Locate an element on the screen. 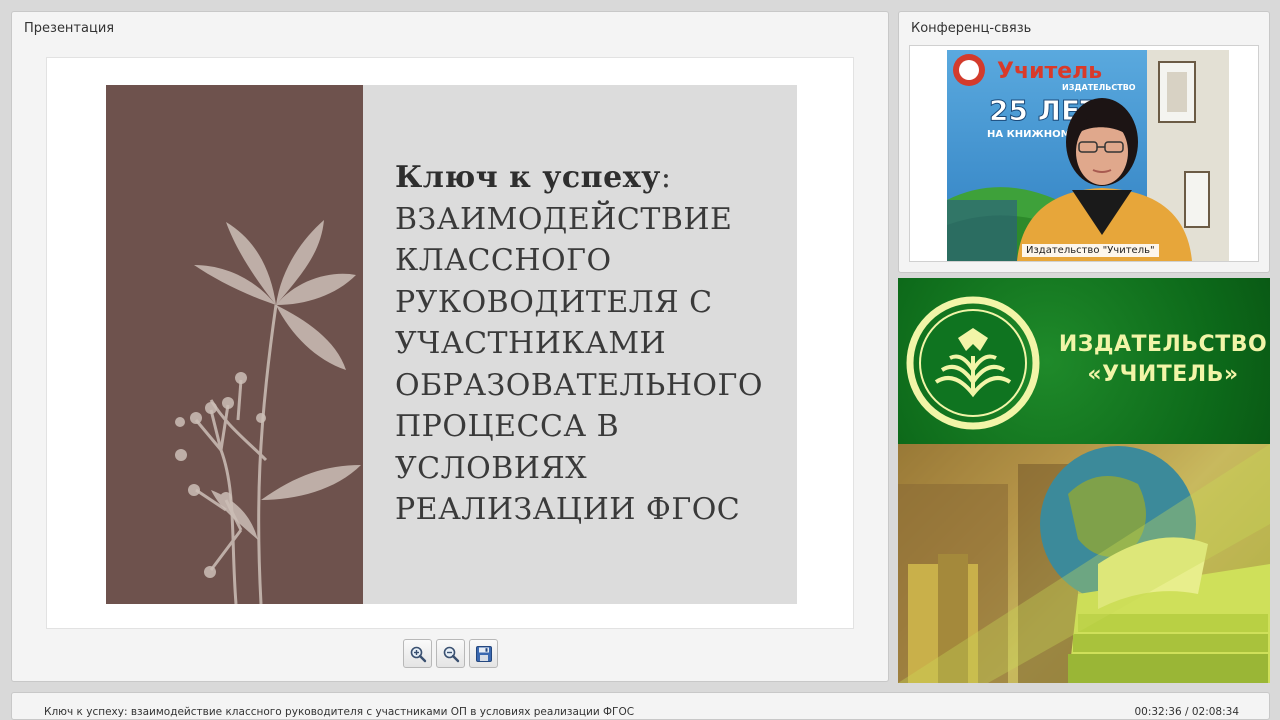 The width and height of the screenshot is (1280, 720). publisher-banner-photo is located at coordinates (1084, 563).